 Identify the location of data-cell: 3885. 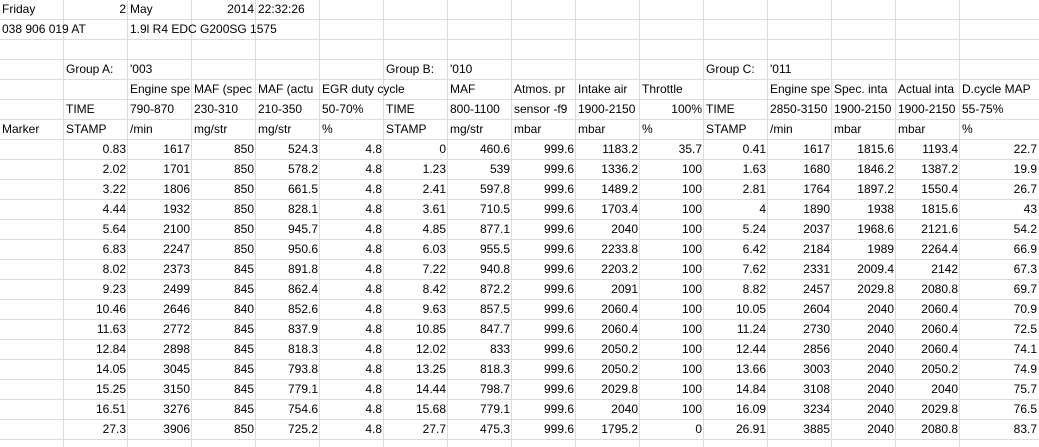
(800, 429).